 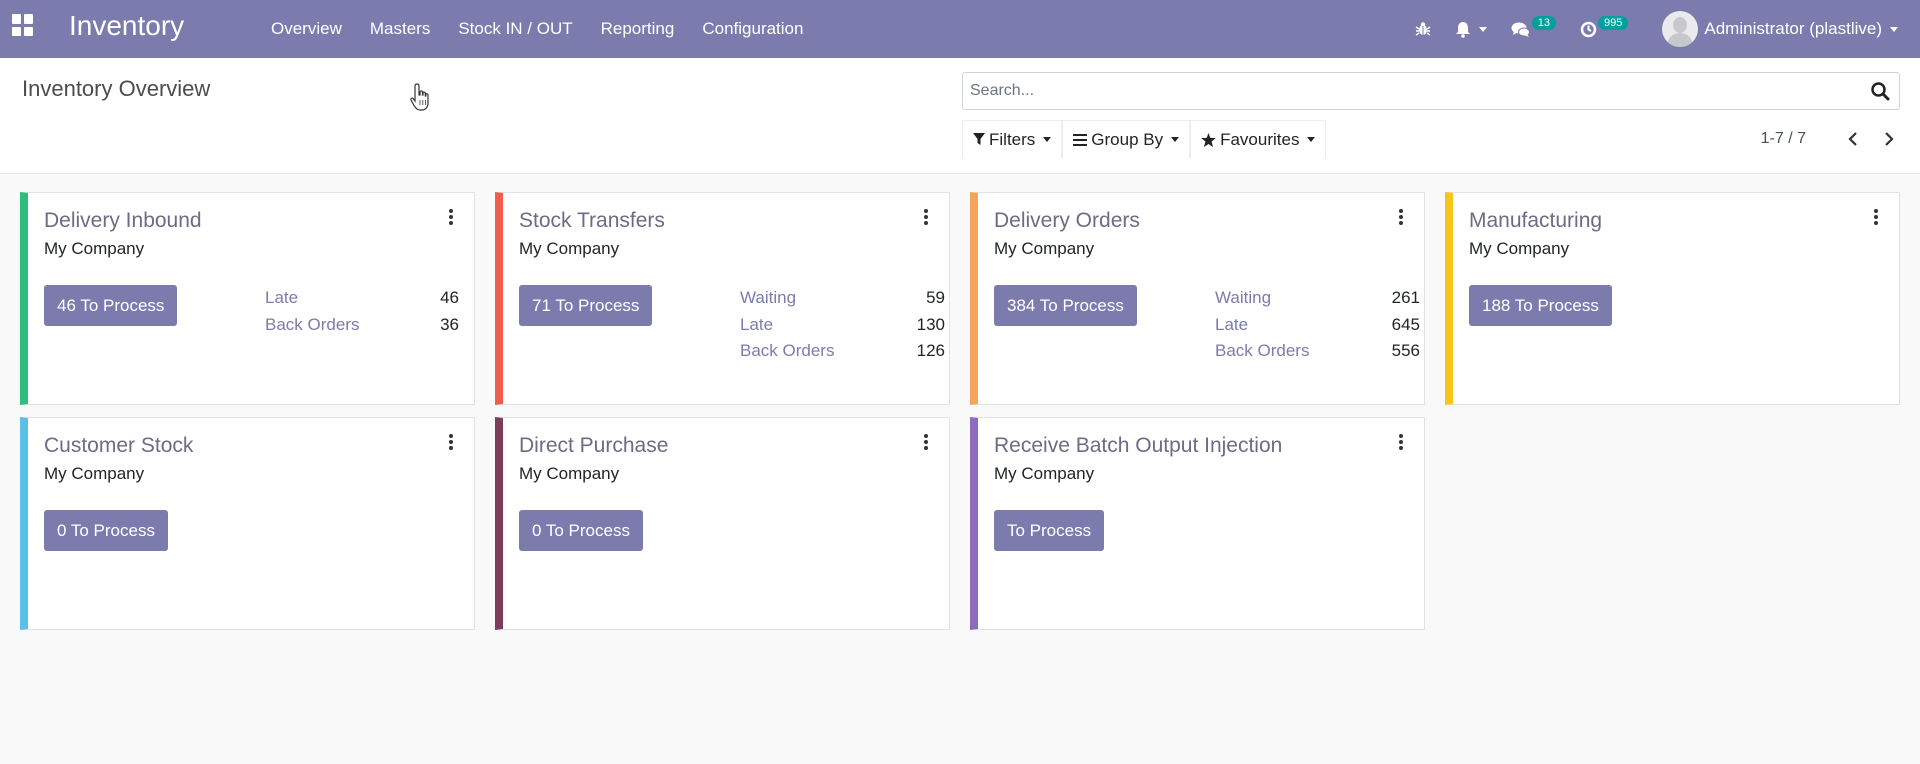 I want to click on kanban-card-direct-purchase: Direct Purchase My Company 0 To Process, so click(x=722, y=523).